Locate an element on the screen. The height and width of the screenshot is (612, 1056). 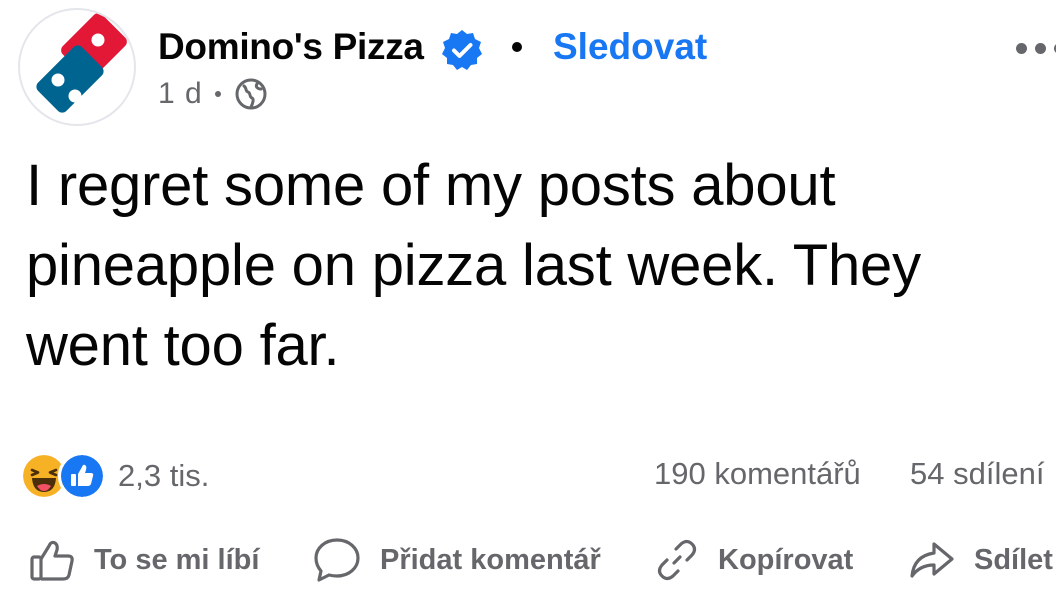
follow-button: Sledovat is located at coordinates (630, 47).